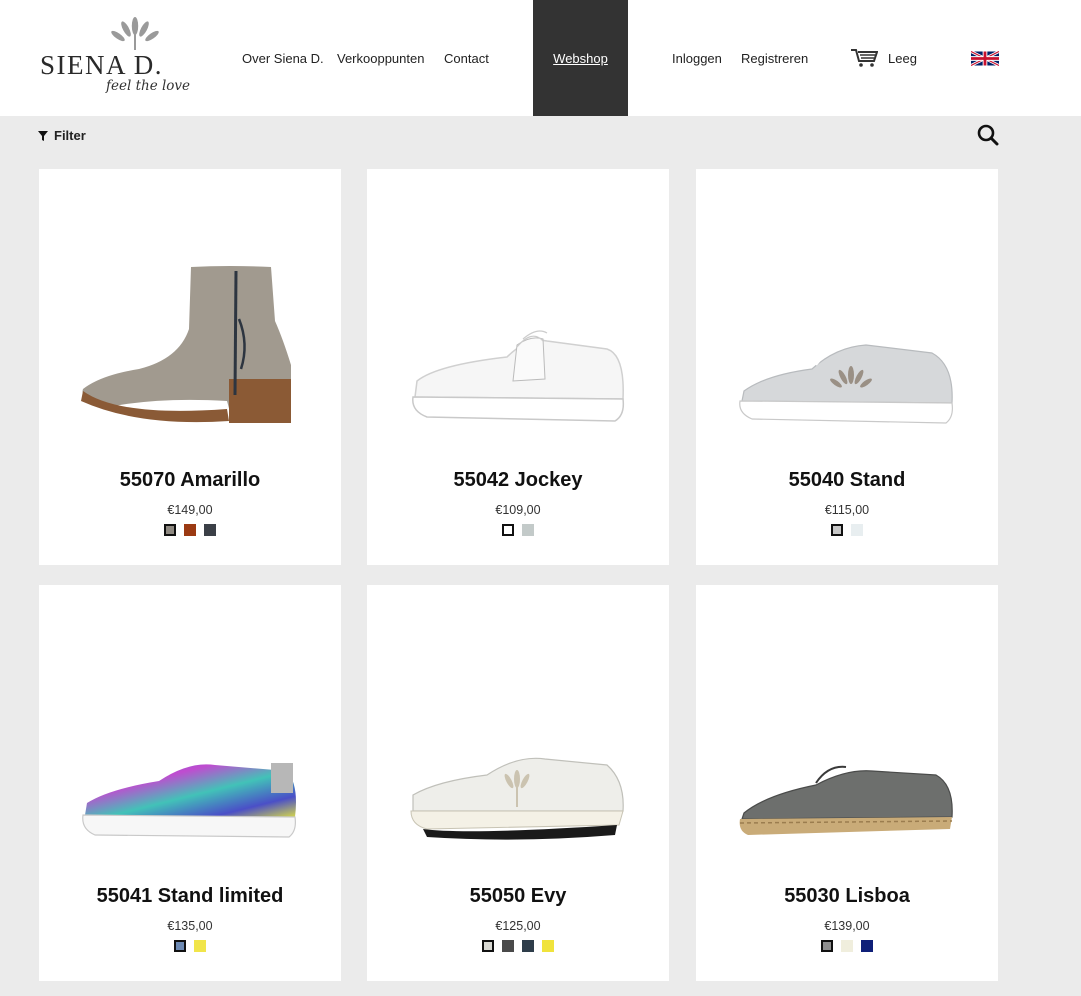 This screenshot has height=996, width=1081. Describe the element at coordinates (189, 791) in the screenshot. I see `product-image-multicolor-sneaker` at that location.